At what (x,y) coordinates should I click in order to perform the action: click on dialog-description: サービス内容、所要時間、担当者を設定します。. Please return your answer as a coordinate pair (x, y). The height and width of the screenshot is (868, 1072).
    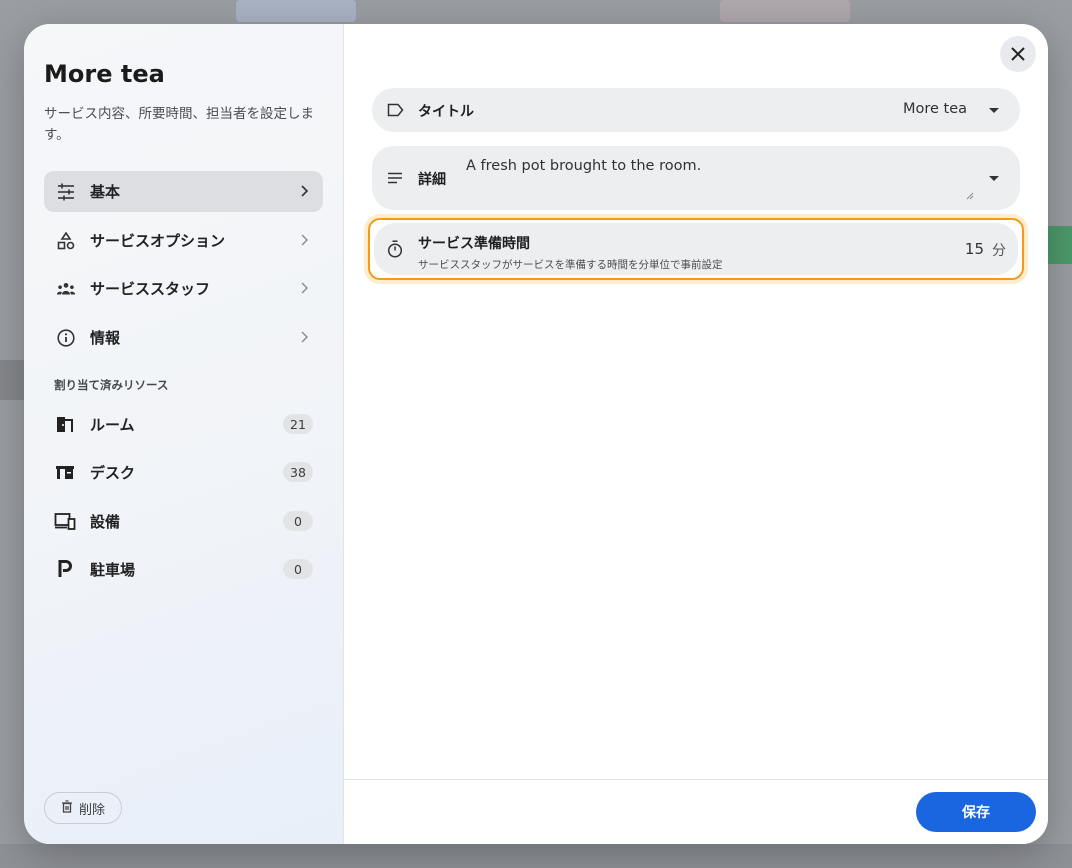
    Looking at the image, I should click on (179, 124).